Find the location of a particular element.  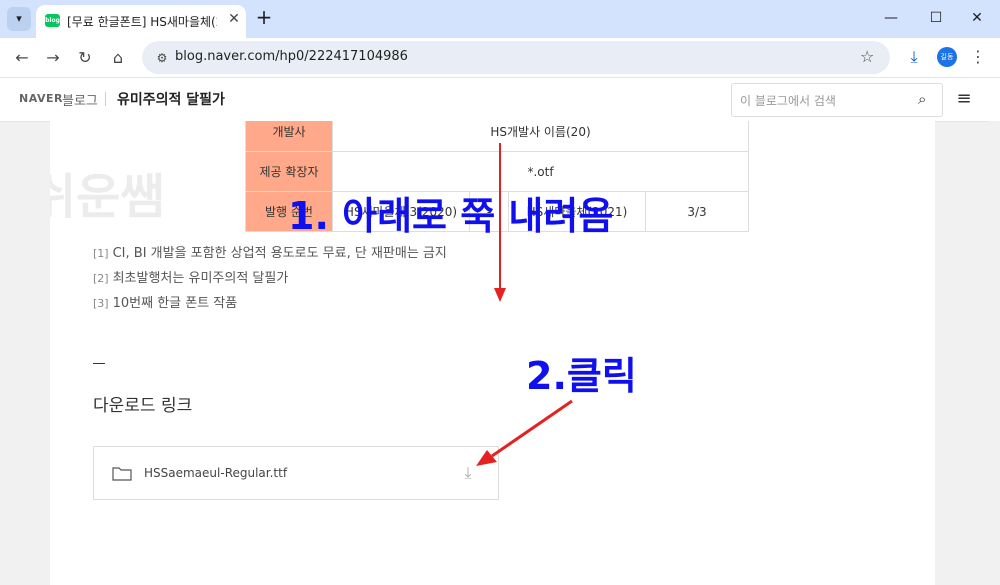

click-arrow is located at coordinates (532, 428).